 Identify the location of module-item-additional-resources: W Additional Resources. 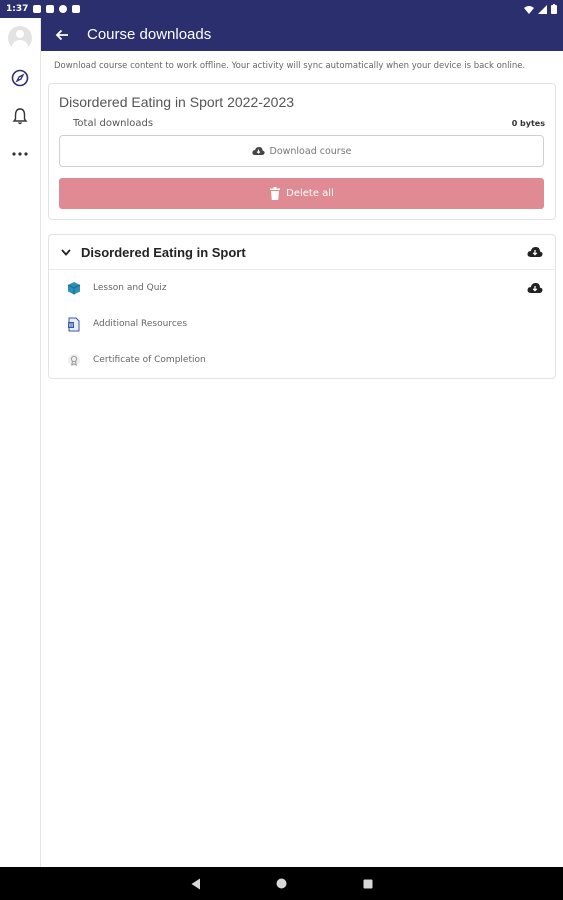
(302, 324).